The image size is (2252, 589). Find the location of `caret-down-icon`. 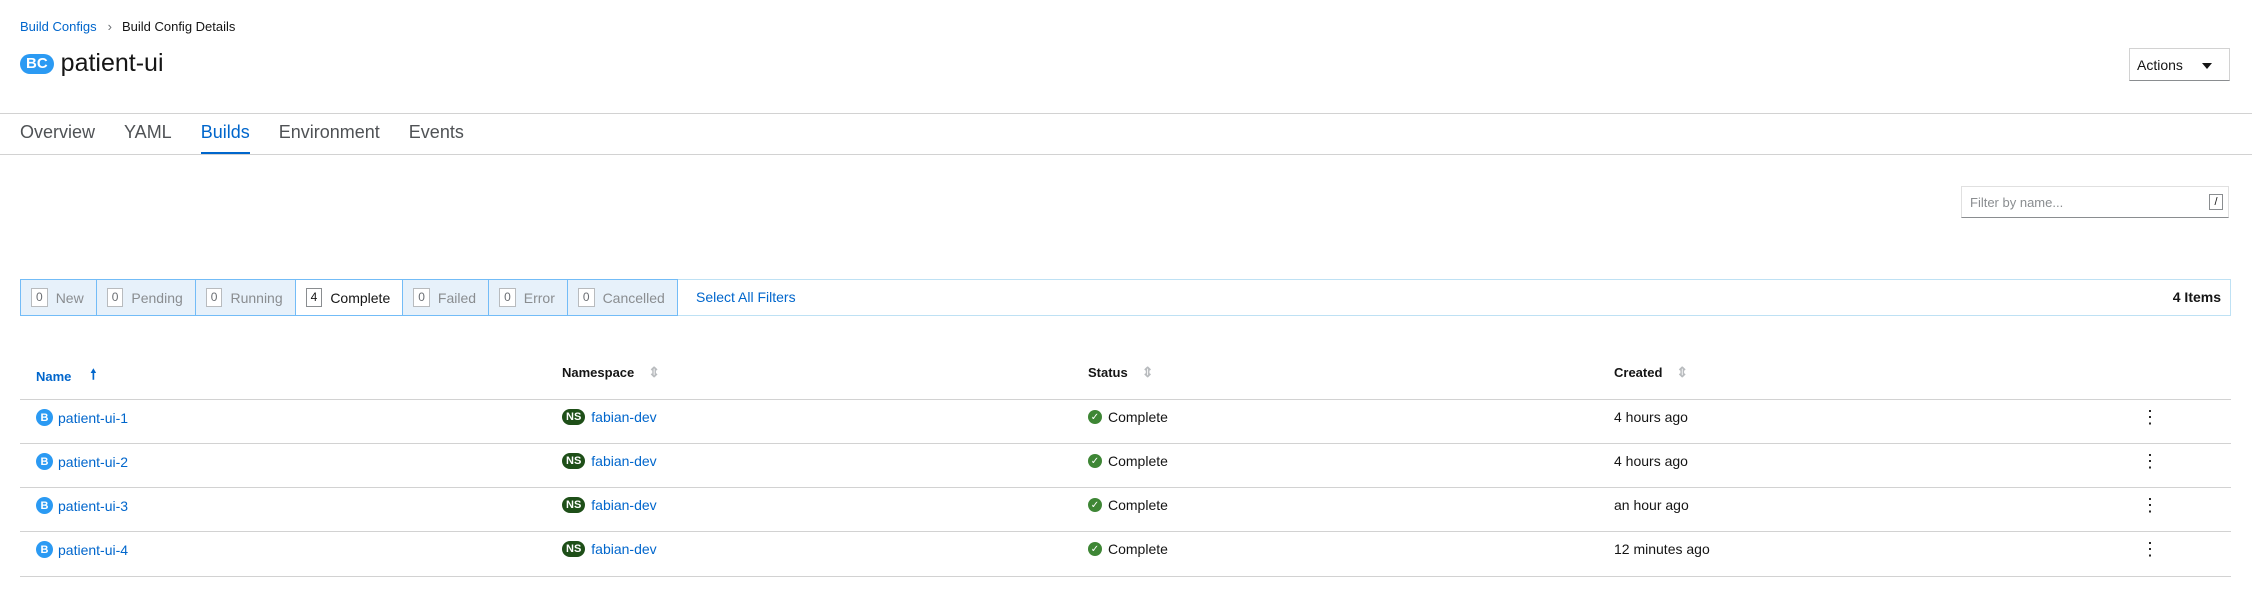

caret-down-icon is located at coordinates (2207, 66).